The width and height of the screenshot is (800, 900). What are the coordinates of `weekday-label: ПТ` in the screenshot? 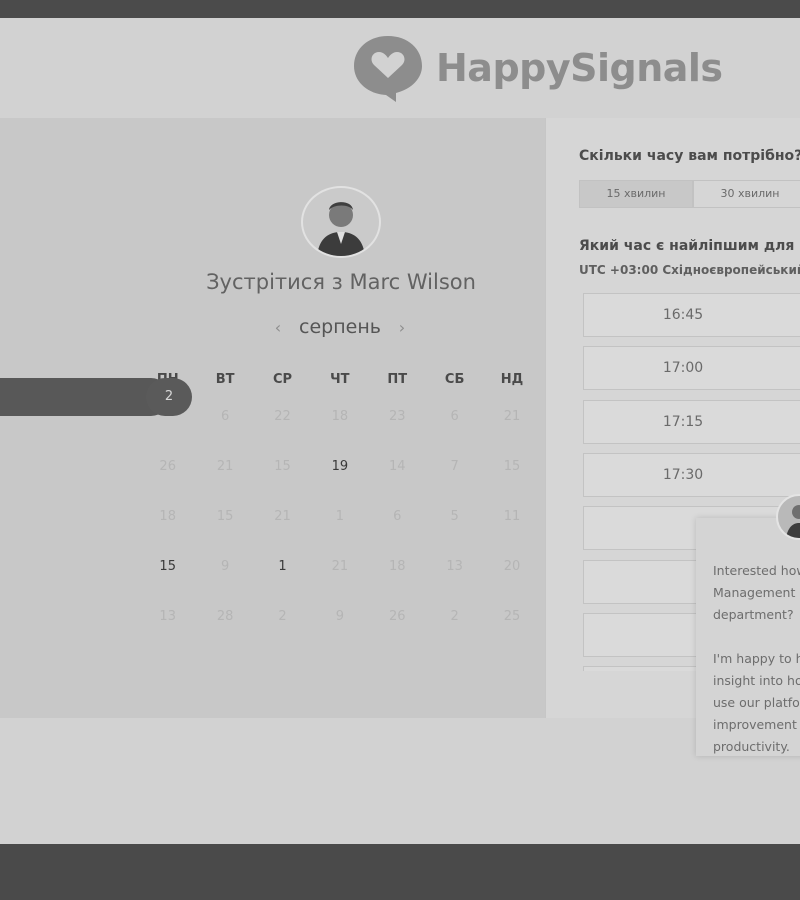 It's located at (397, 379).